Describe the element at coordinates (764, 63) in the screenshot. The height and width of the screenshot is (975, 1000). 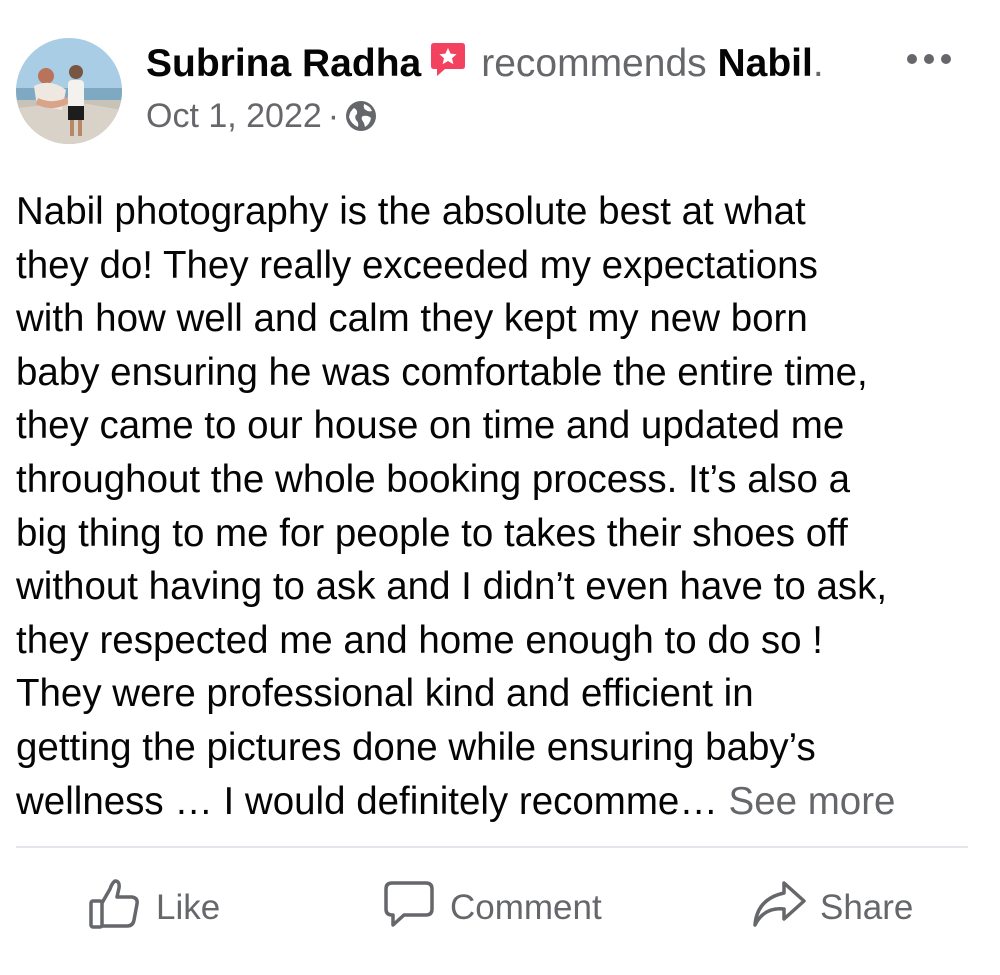
I see `page-name-link: Nabil` at that location.